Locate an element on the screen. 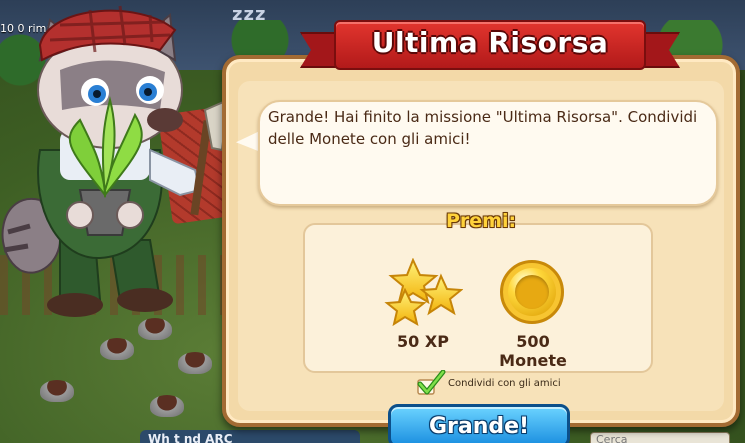 The width and height of the screenshot is (745, 443). title-ribbon: Ultima Risorsa is located at coordinates (490, 46).